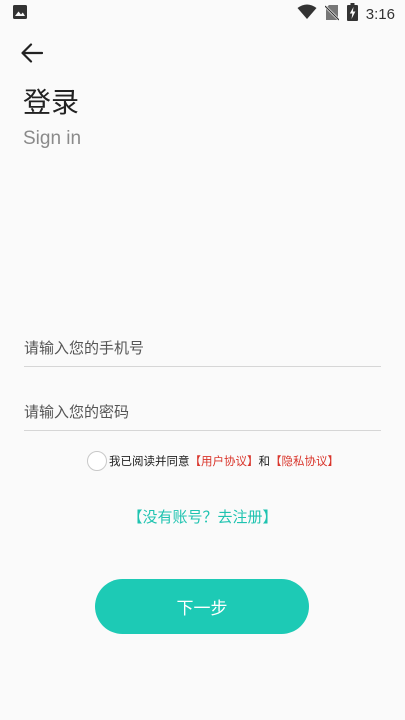 This screenshot has height=720, width=405. What do you see at coordinates (97, 461) in the screenshot?
I see `agreement-checkbox` at bounding box center [97, 461].